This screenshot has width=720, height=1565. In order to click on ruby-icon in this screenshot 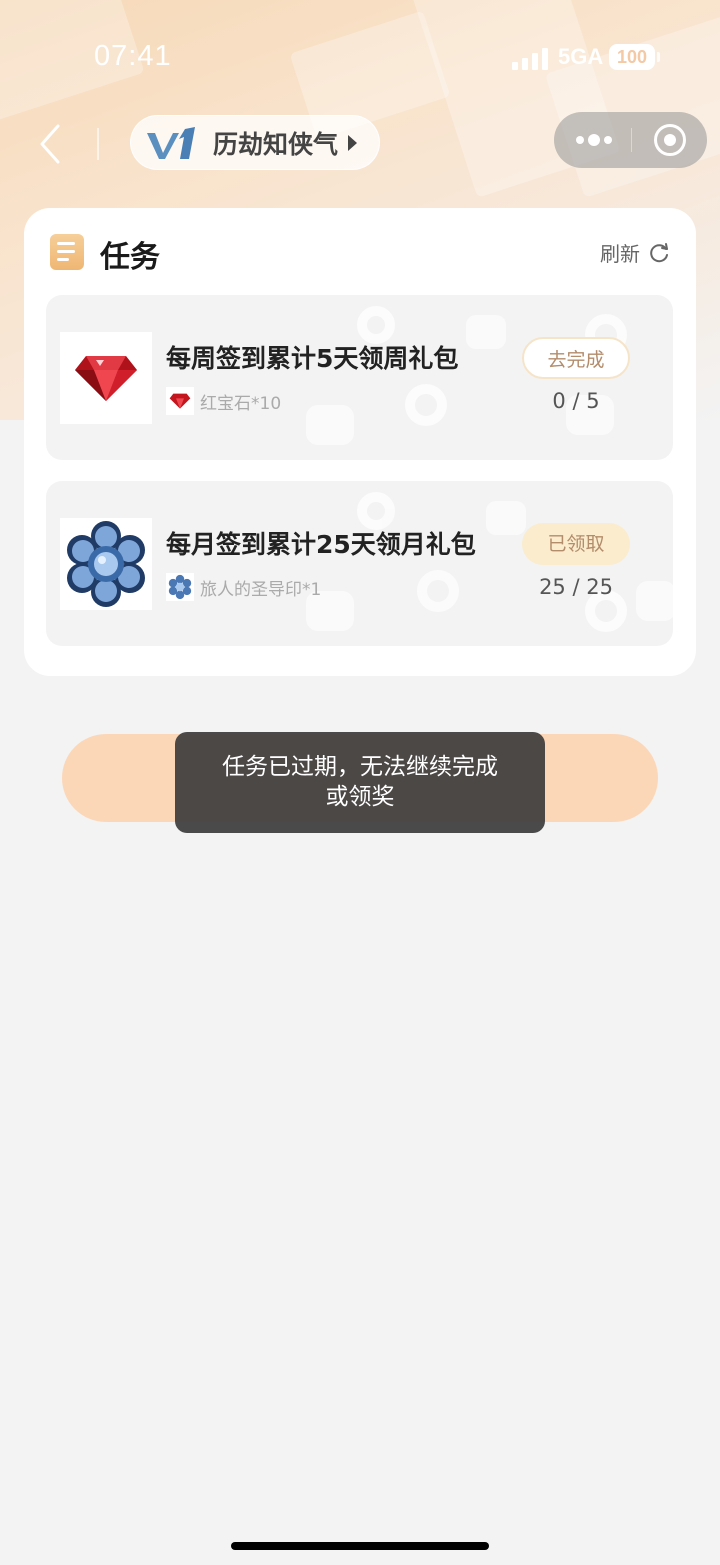, I will do `click(106, 378)`.